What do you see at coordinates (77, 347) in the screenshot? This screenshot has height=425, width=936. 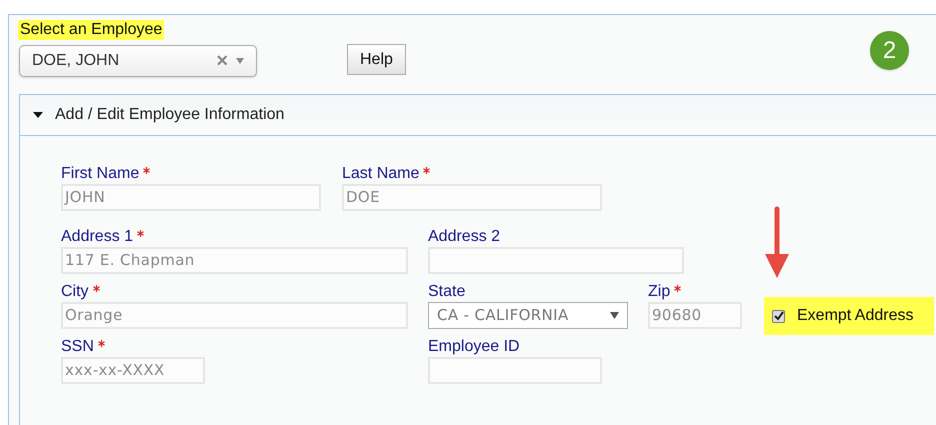 I see `field-label: SSN` at bounding box center [77, 347].